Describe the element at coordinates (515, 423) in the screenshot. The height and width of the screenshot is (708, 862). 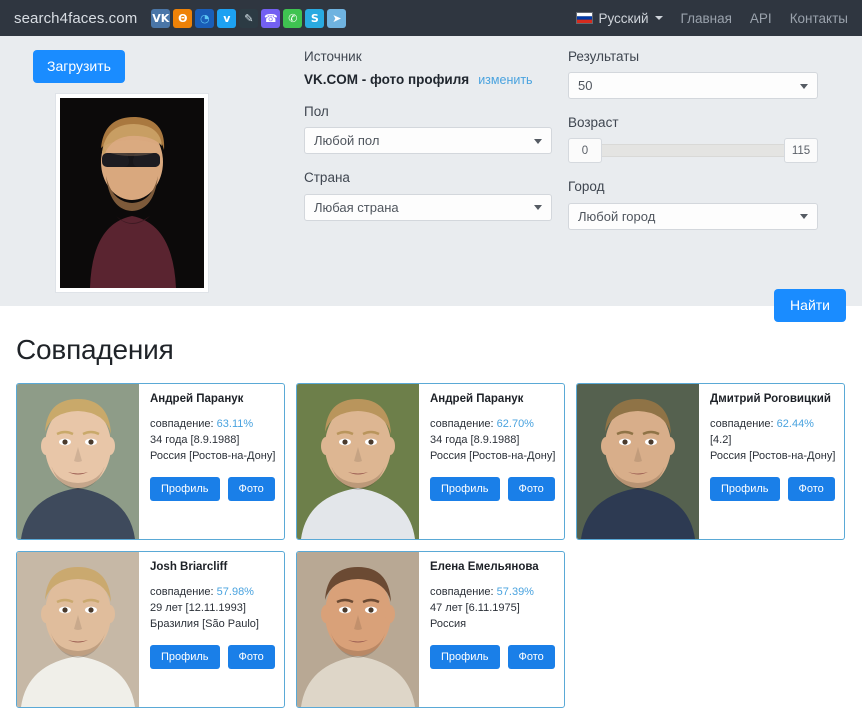
I see `match-score-value: 62.70%` at that location.